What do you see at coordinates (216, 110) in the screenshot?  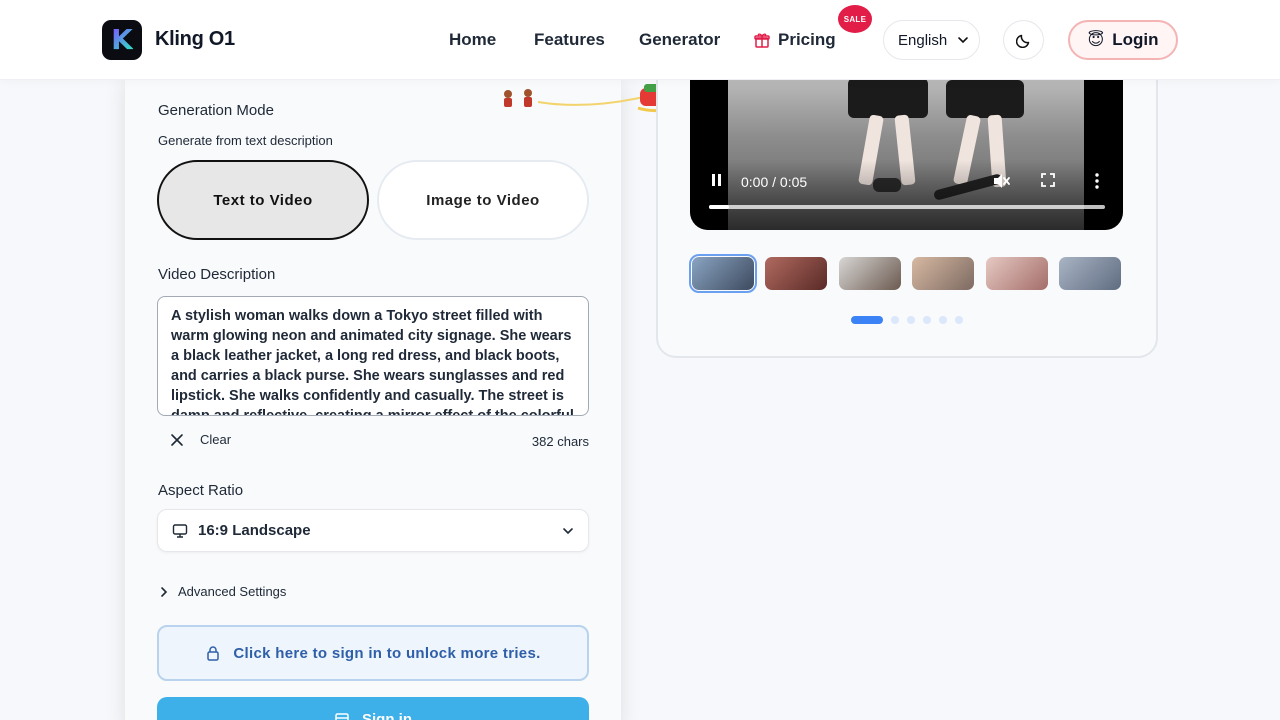 I see `generation-mode-label: Generation Mode` at bounding box center [216, 110].